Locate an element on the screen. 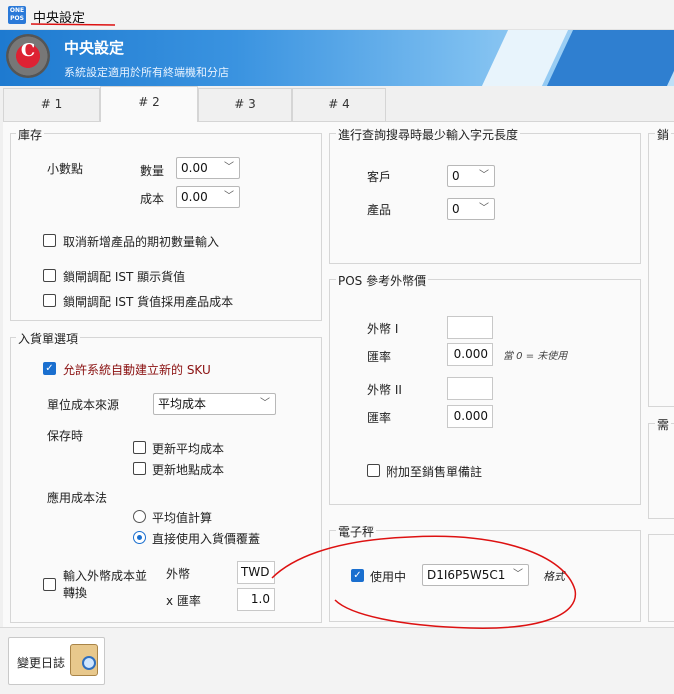 Image resolution: width=674 pixels, height=694 pixels. title-underline is located at coordinates (73, 24).